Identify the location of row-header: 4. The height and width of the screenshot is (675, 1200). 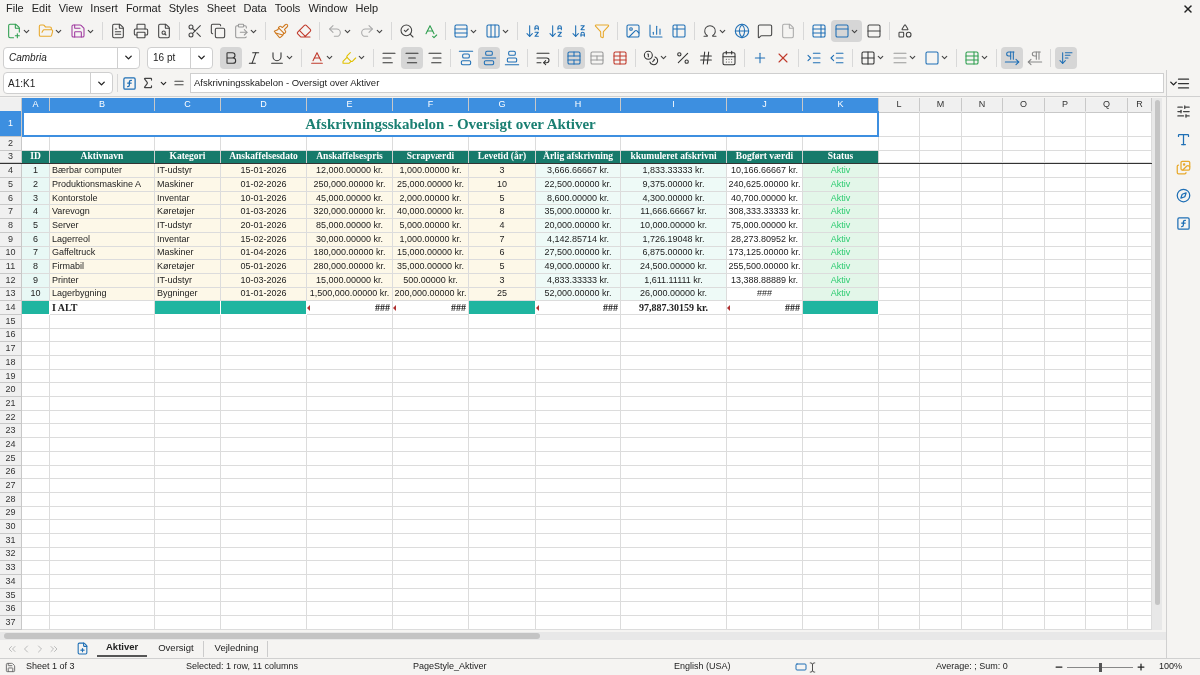
(11, 171).